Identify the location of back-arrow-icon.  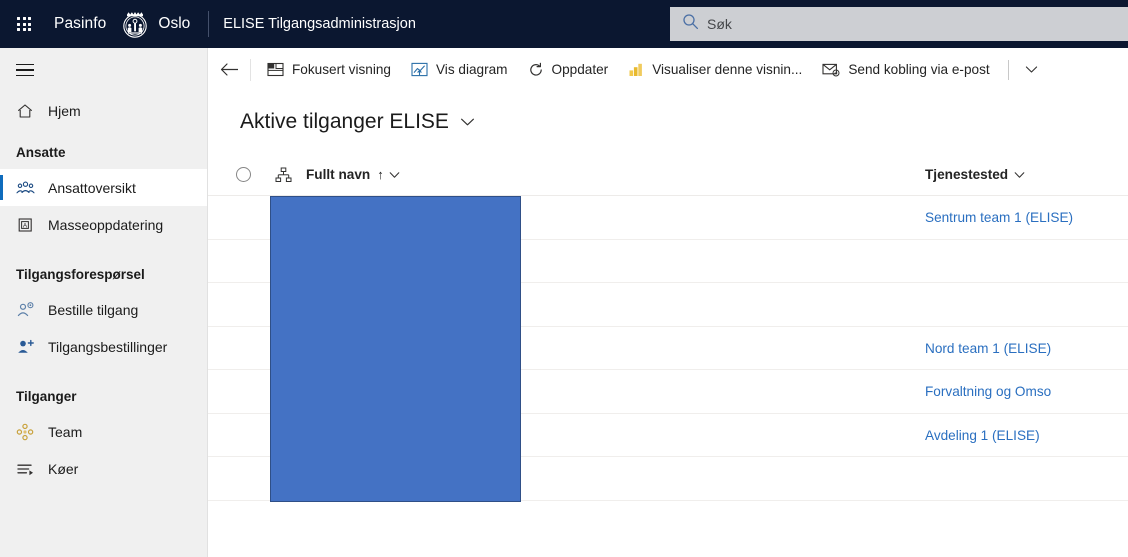
(229, 70).